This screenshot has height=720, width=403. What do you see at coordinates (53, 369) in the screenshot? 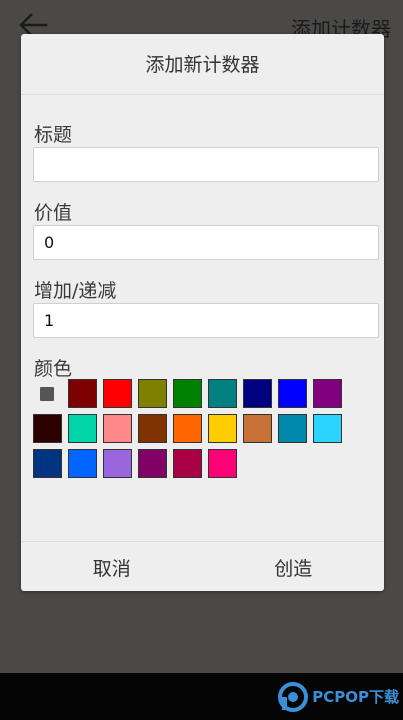
I see `color-label: 颜色` at bounding box center [53, 369].